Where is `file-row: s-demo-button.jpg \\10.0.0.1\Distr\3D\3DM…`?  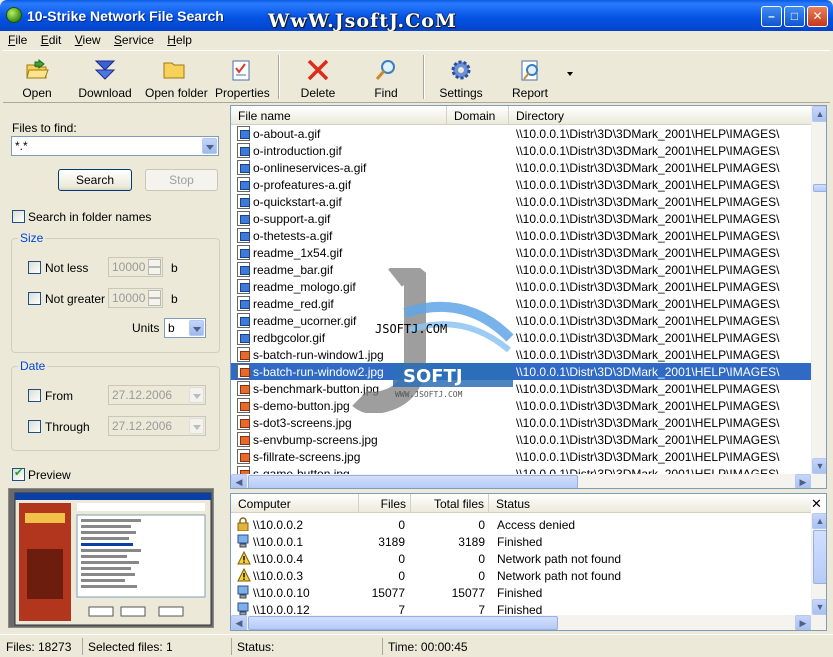
file-row: s-demo-button.jpg \\10.0.0.1\Distr\3D\3DM… is located at coordinates (521, 405).